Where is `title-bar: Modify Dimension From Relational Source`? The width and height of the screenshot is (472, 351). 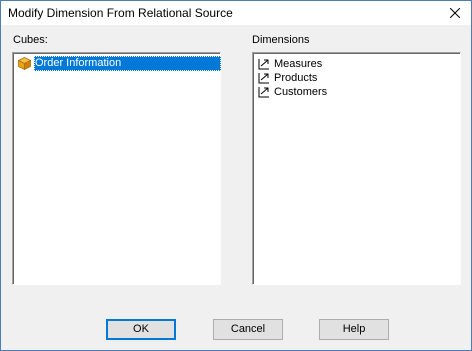
title-bar: Modify Dimension From Relational Source is located at coordinates (236, 13).